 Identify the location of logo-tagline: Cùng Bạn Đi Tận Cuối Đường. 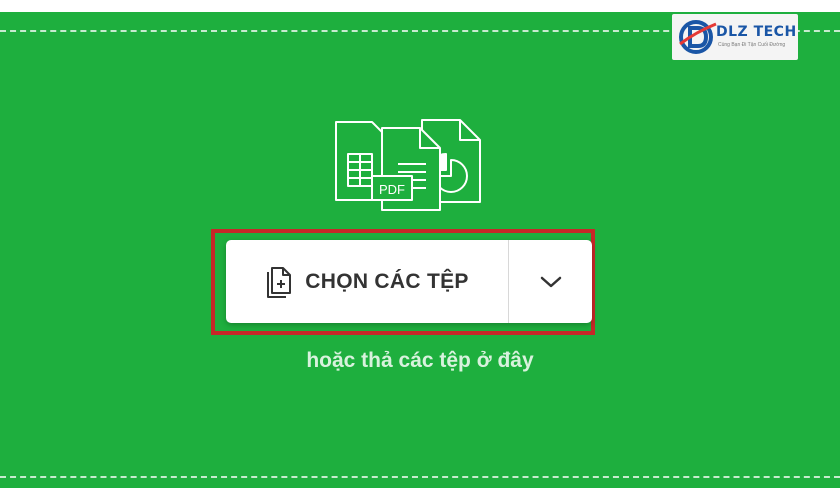
(752, 45).